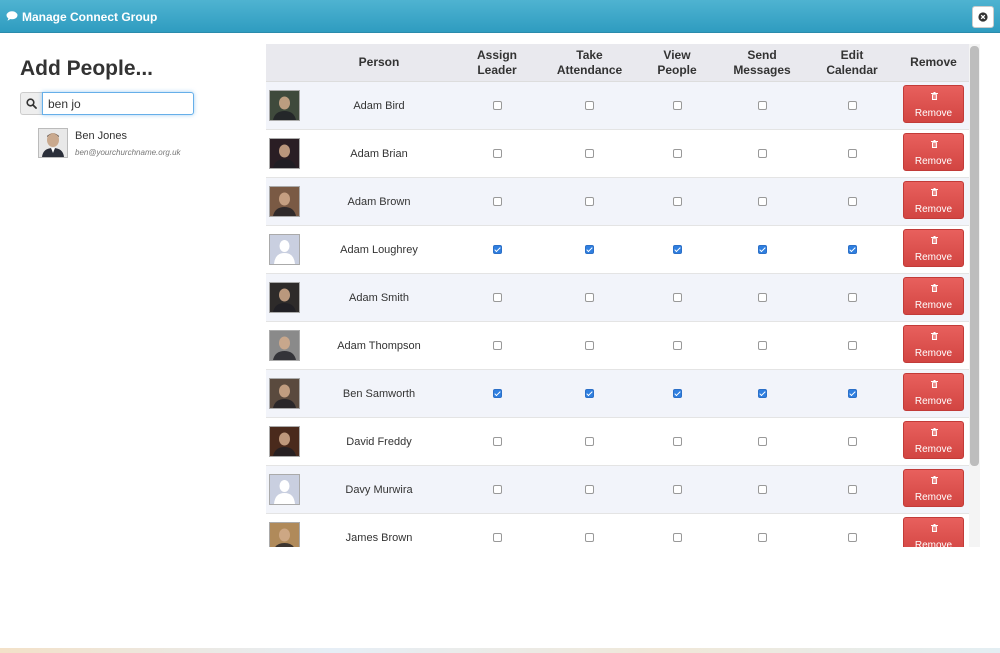  What do you see at coordinates (118, 103) in the screenshot?
I see `search-input` at bounding box center [118, 103].